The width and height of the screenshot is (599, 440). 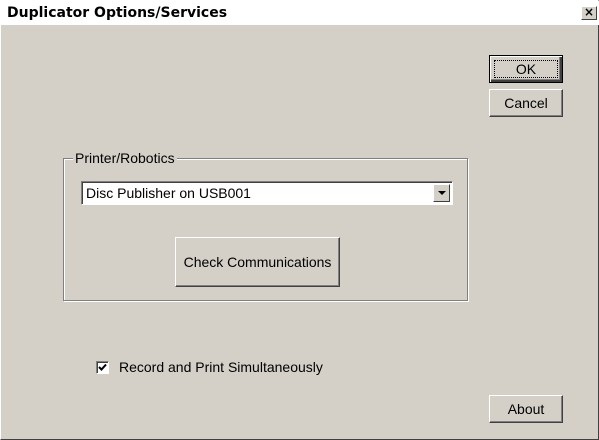 What do you see at coordinates (117, 13) in the screenshot?
I see `window-title: Duplicator Options/Services` at bounding box center [117, 13].